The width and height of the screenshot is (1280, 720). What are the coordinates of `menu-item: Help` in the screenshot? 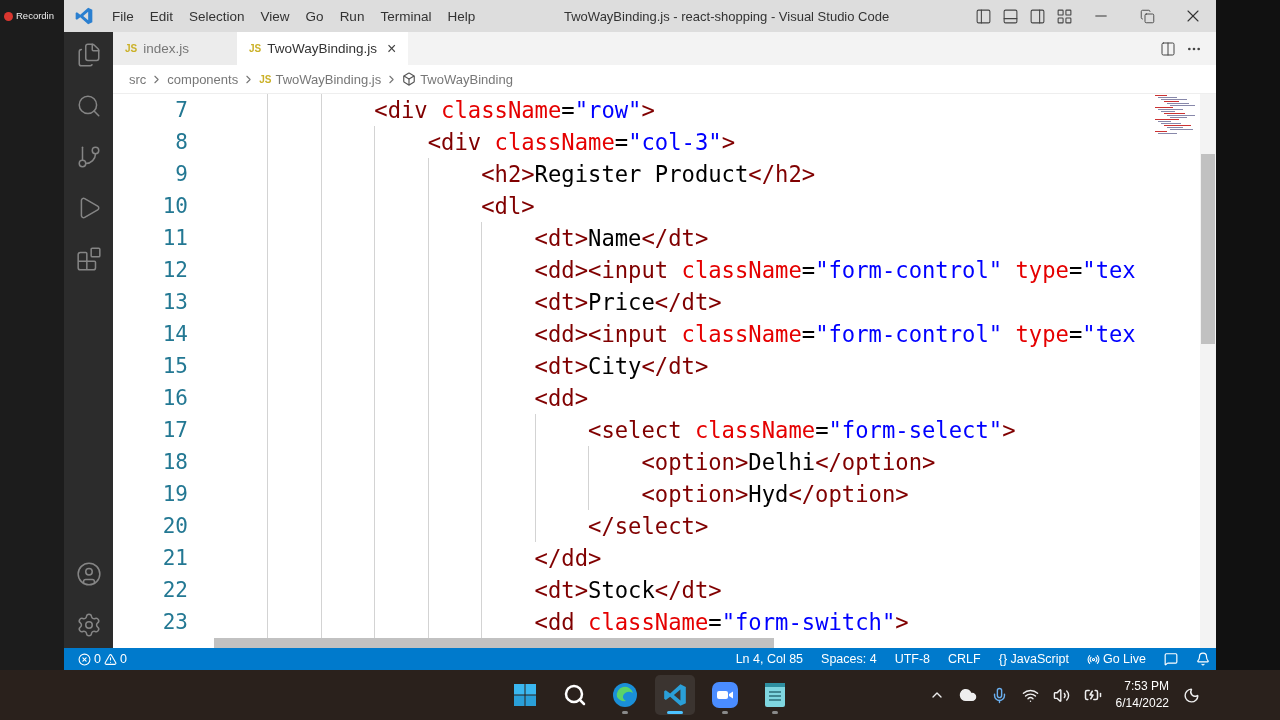 It's located at (461, 16).